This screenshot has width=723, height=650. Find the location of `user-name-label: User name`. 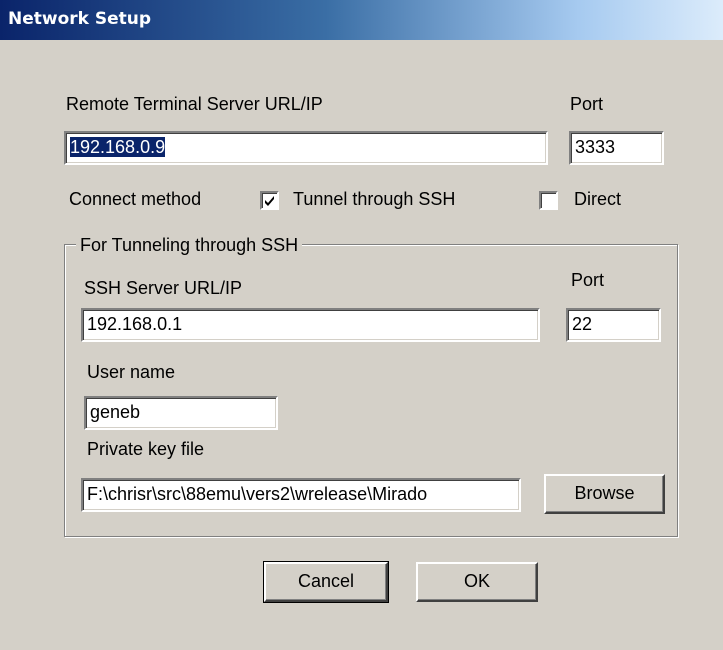

user-name-label: User name is located at coordinates (131, 372).